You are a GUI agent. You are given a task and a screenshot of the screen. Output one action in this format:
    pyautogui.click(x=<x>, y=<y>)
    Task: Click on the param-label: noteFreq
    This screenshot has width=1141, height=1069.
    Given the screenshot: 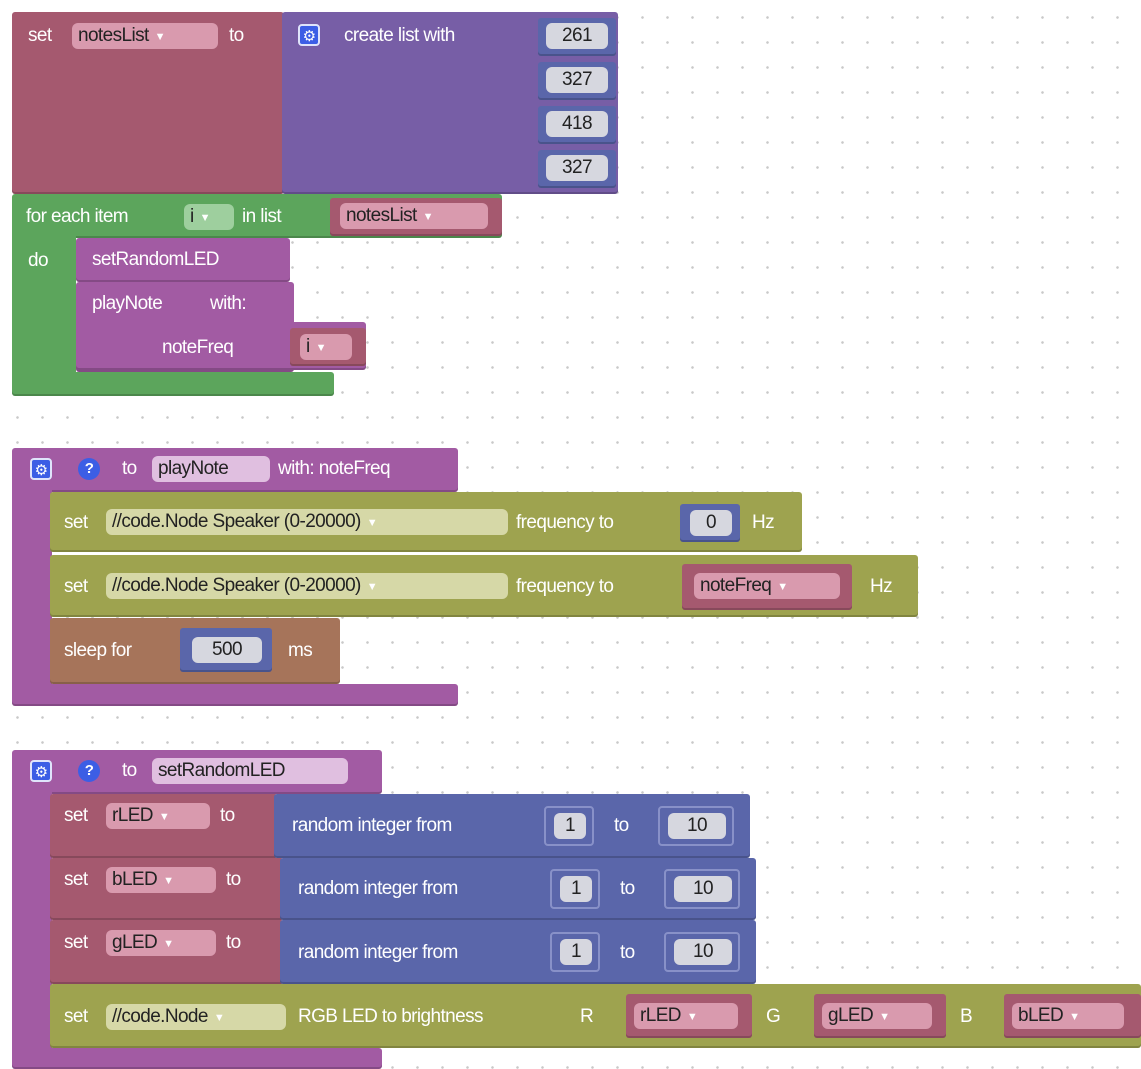 What is the action you would take?
    pyautogui.click(x=198, y=347)
    